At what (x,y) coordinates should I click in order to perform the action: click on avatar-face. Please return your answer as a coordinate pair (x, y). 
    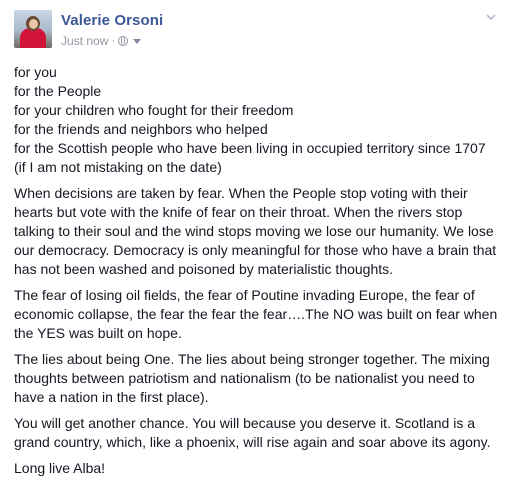
    Looking at the image, I should click on (33, 24).